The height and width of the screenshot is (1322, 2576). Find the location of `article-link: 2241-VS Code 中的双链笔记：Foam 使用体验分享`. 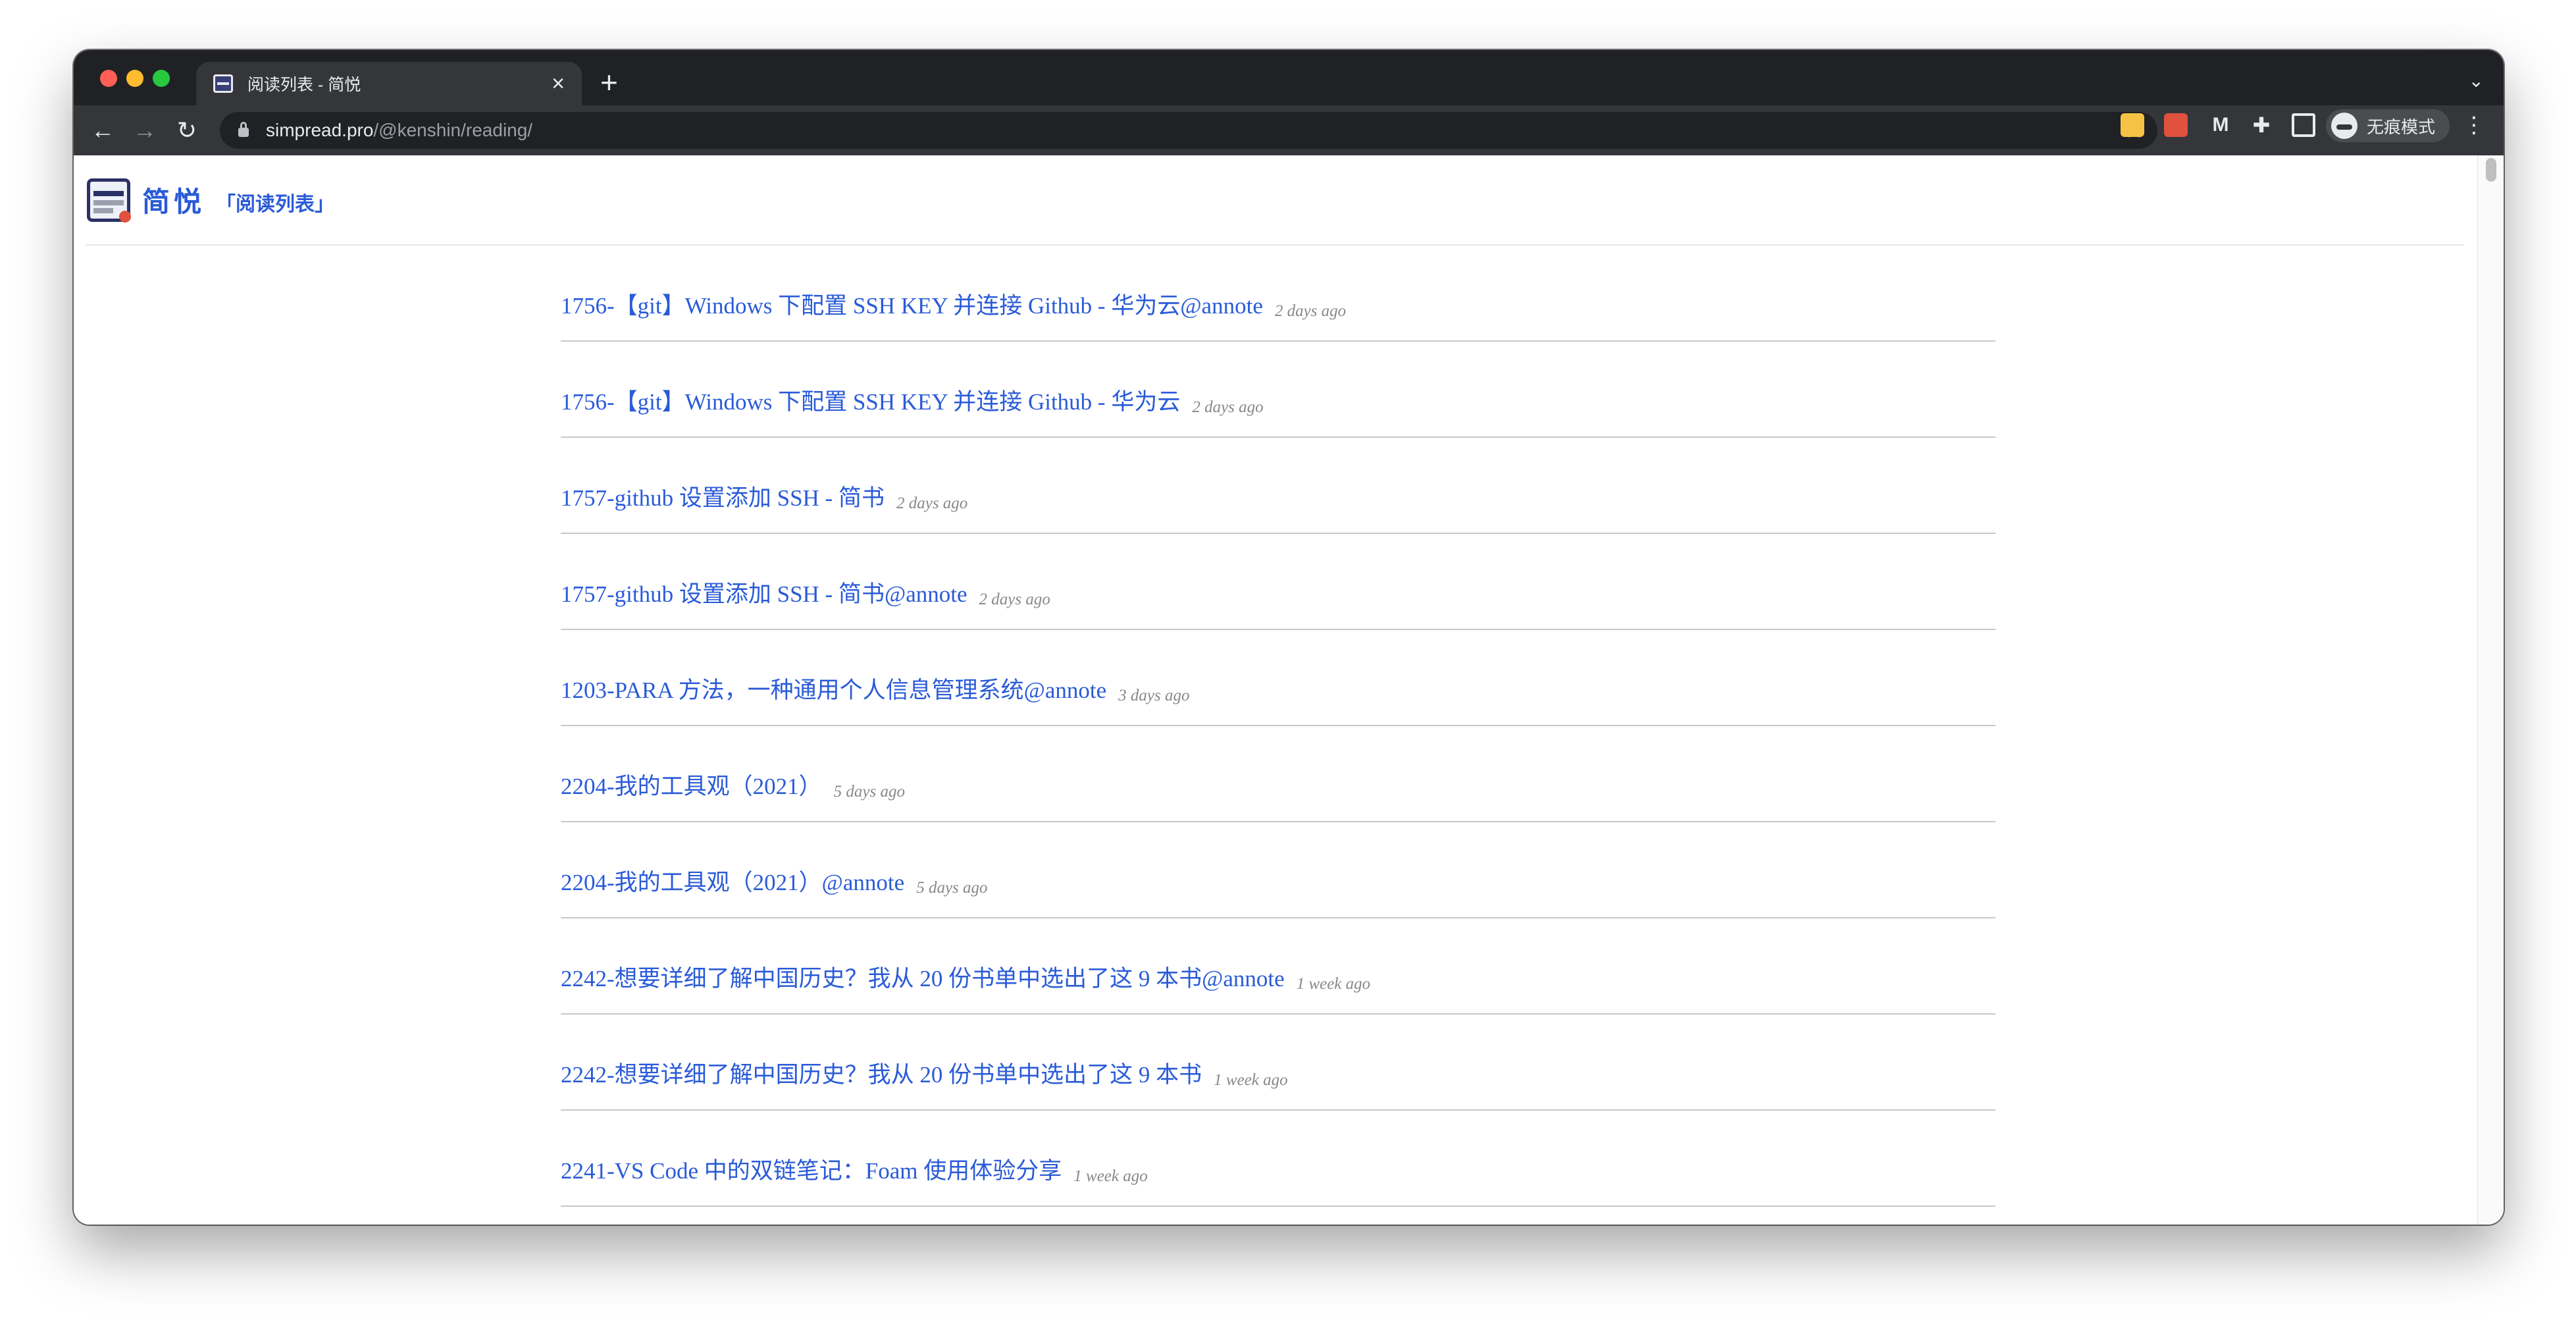

article-link: 2241-VS Code 中的双链笔记：Foam 使用体验分享 is located at coordinates (811, 1169).